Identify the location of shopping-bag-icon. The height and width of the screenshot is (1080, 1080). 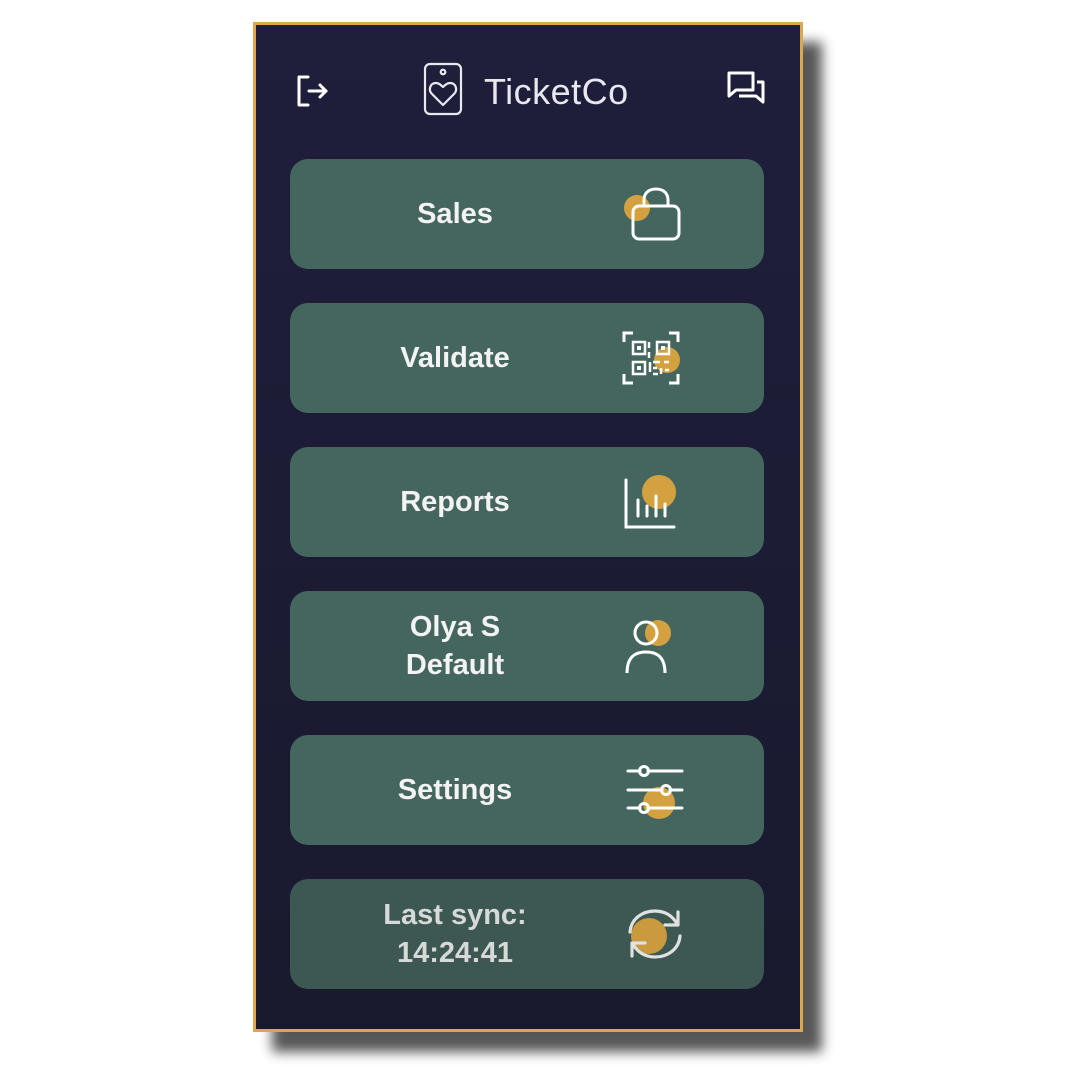
(655, 214).